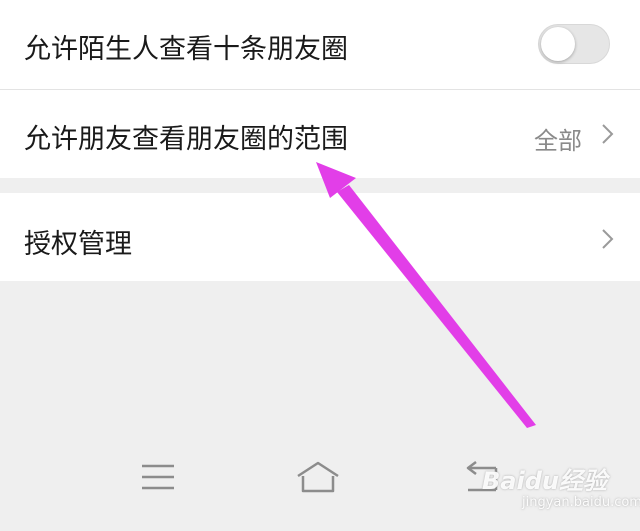 This screenshot has height=531, width=640. I want to click on setting-label-authorization: 授权管理, so click(78, 244).